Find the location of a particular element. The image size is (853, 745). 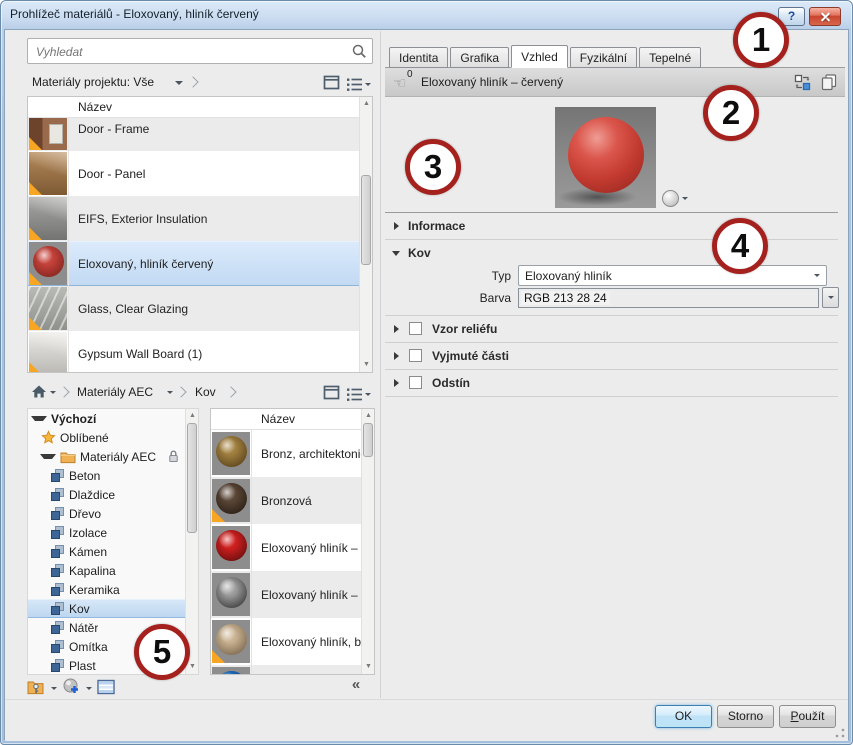

folder-icon is located at coordinates (68, 457).